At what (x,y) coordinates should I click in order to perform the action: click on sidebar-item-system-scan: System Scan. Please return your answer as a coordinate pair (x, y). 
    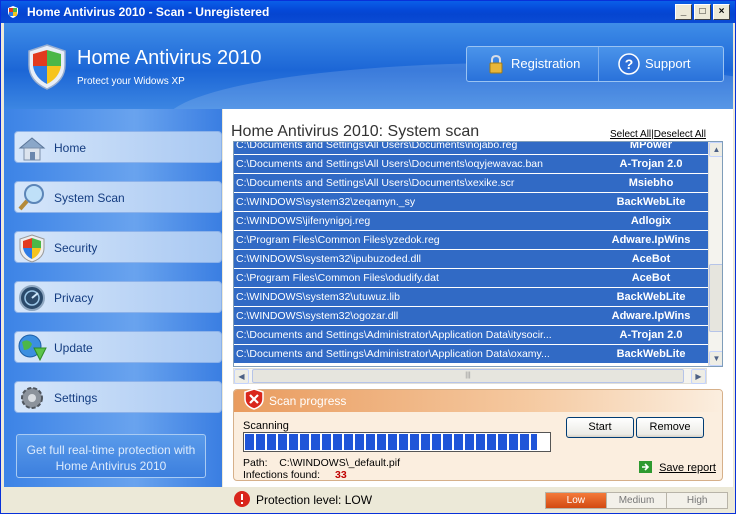
    Looking at the image, I should click on (118, 197).